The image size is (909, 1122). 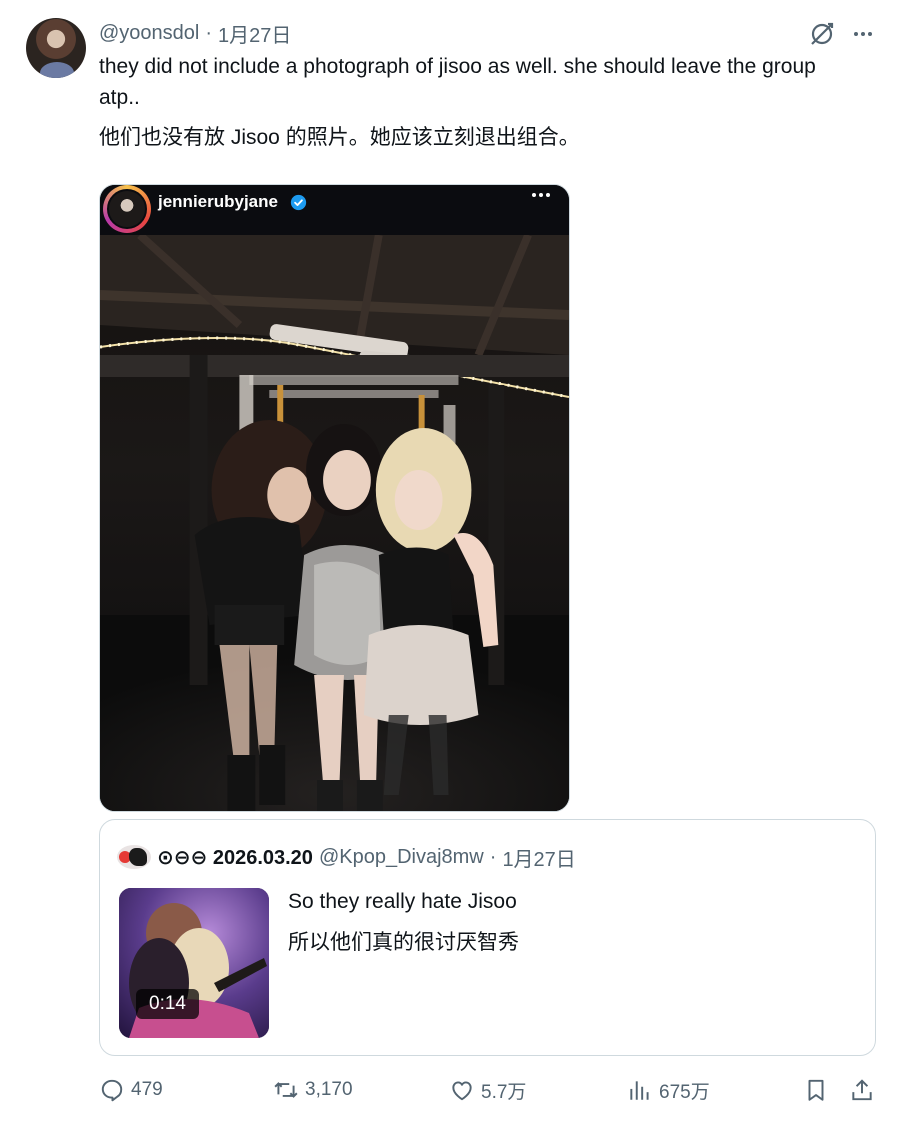 I want to click on tweet-header: @yoonsdol · 1月27日, so click(x=195, y=33).